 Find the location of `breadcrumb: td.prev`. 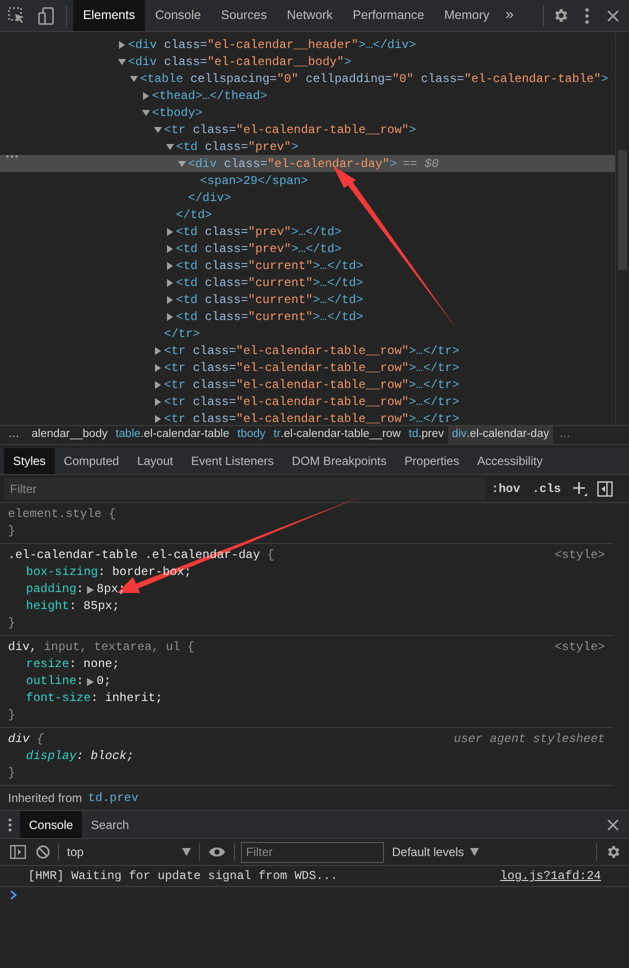

breadcrumb: td.prev is located at coordinates (426, 435).